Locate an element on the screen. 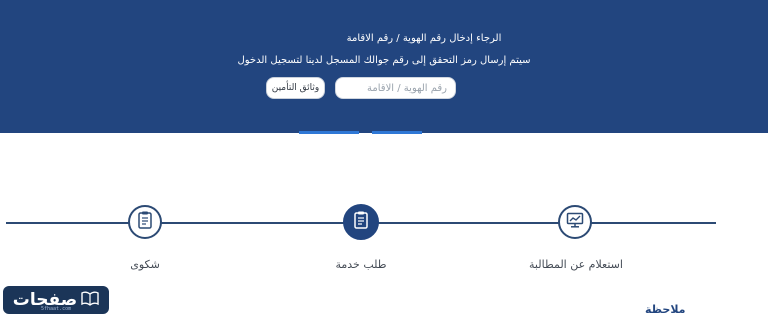 This screenshot has width=768, height=316. notes-section-title: ملاحظة is located at coordinates (665, 309).